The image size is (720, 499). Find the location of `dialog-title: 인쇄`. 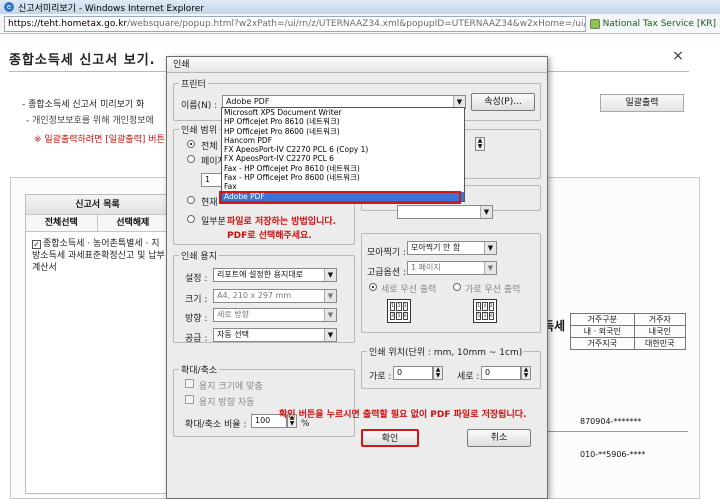

dialog-title: 인쇄 is located at coordinates (357, 65).